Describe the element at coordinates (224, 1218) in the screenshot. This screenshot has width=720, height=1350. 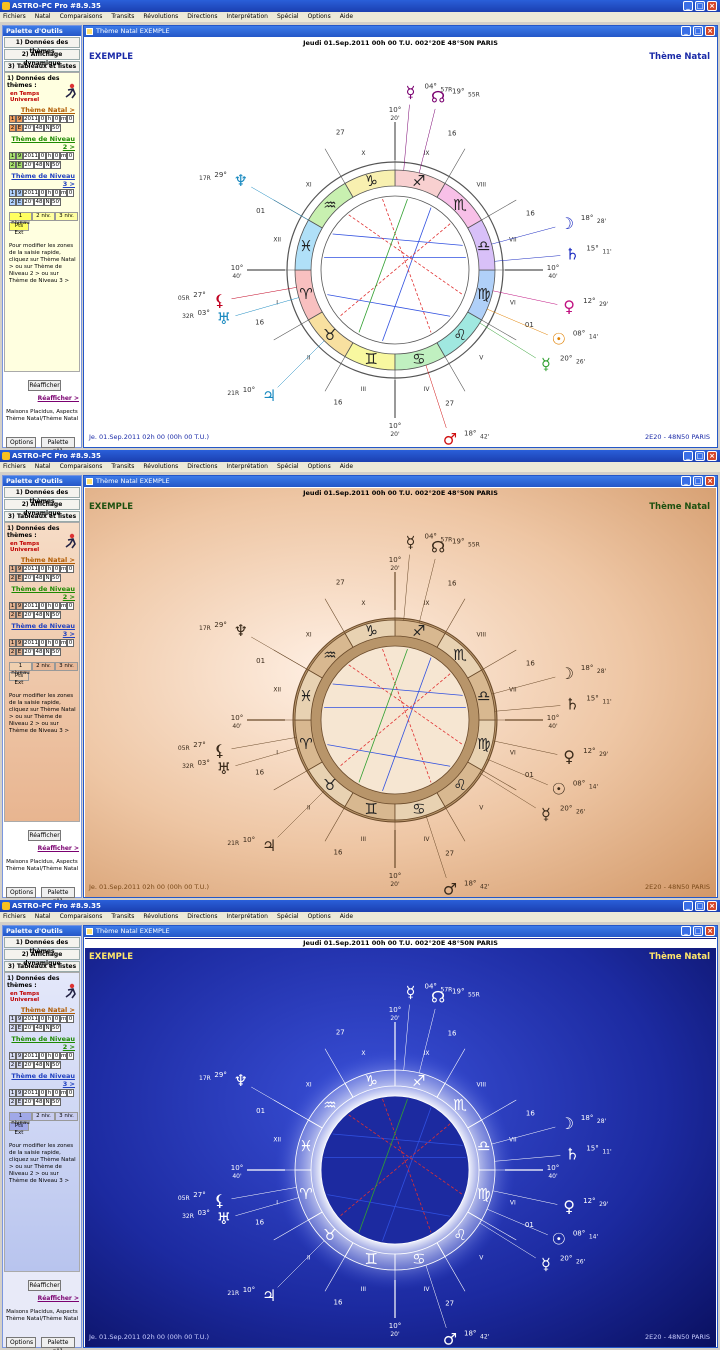
I see `uranus-icon: ♅` at that location.